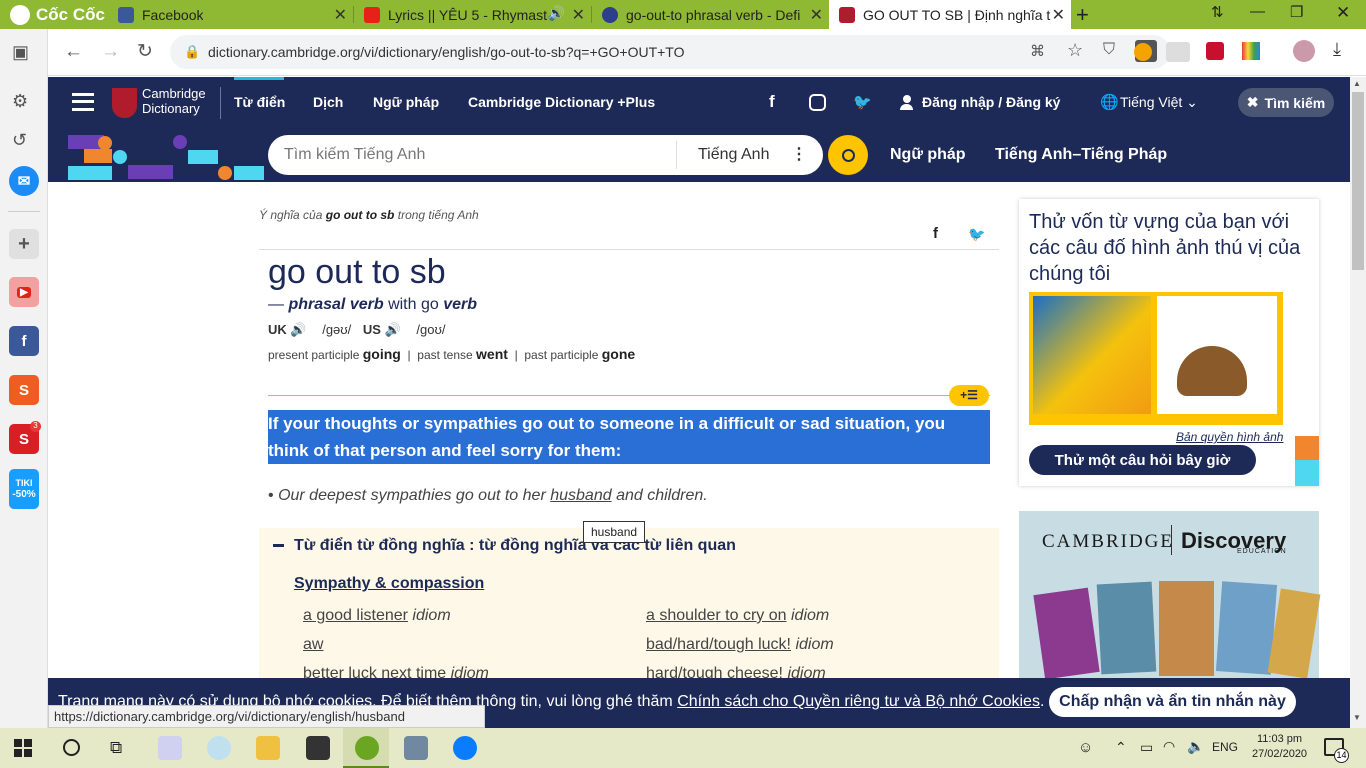  What do you see at coordinates (1172, 702) in the screenshot?
I see `accept-cookies-button: Chấp nhận và ẩn tin nhắn này` at bounding box center [1172, 702].